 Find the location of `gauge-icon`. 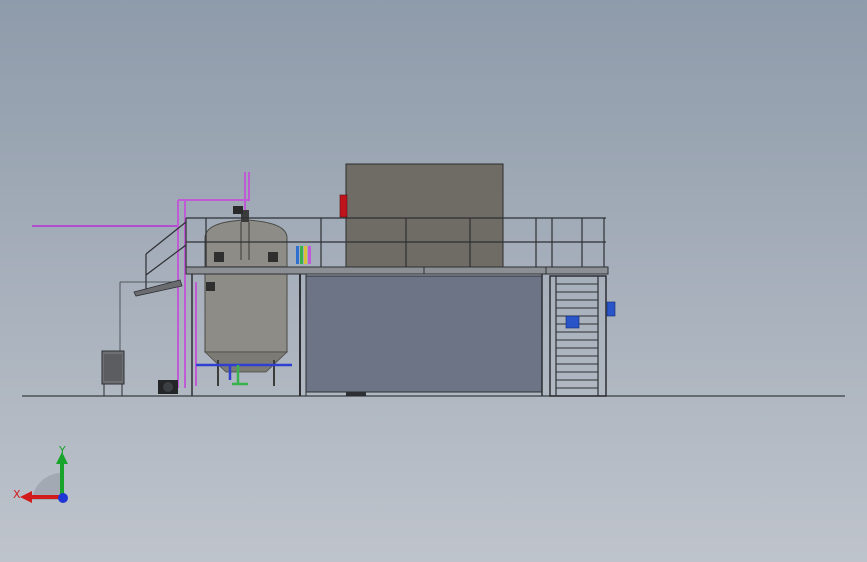

gauge-icon is located at coordinates (210, 286).